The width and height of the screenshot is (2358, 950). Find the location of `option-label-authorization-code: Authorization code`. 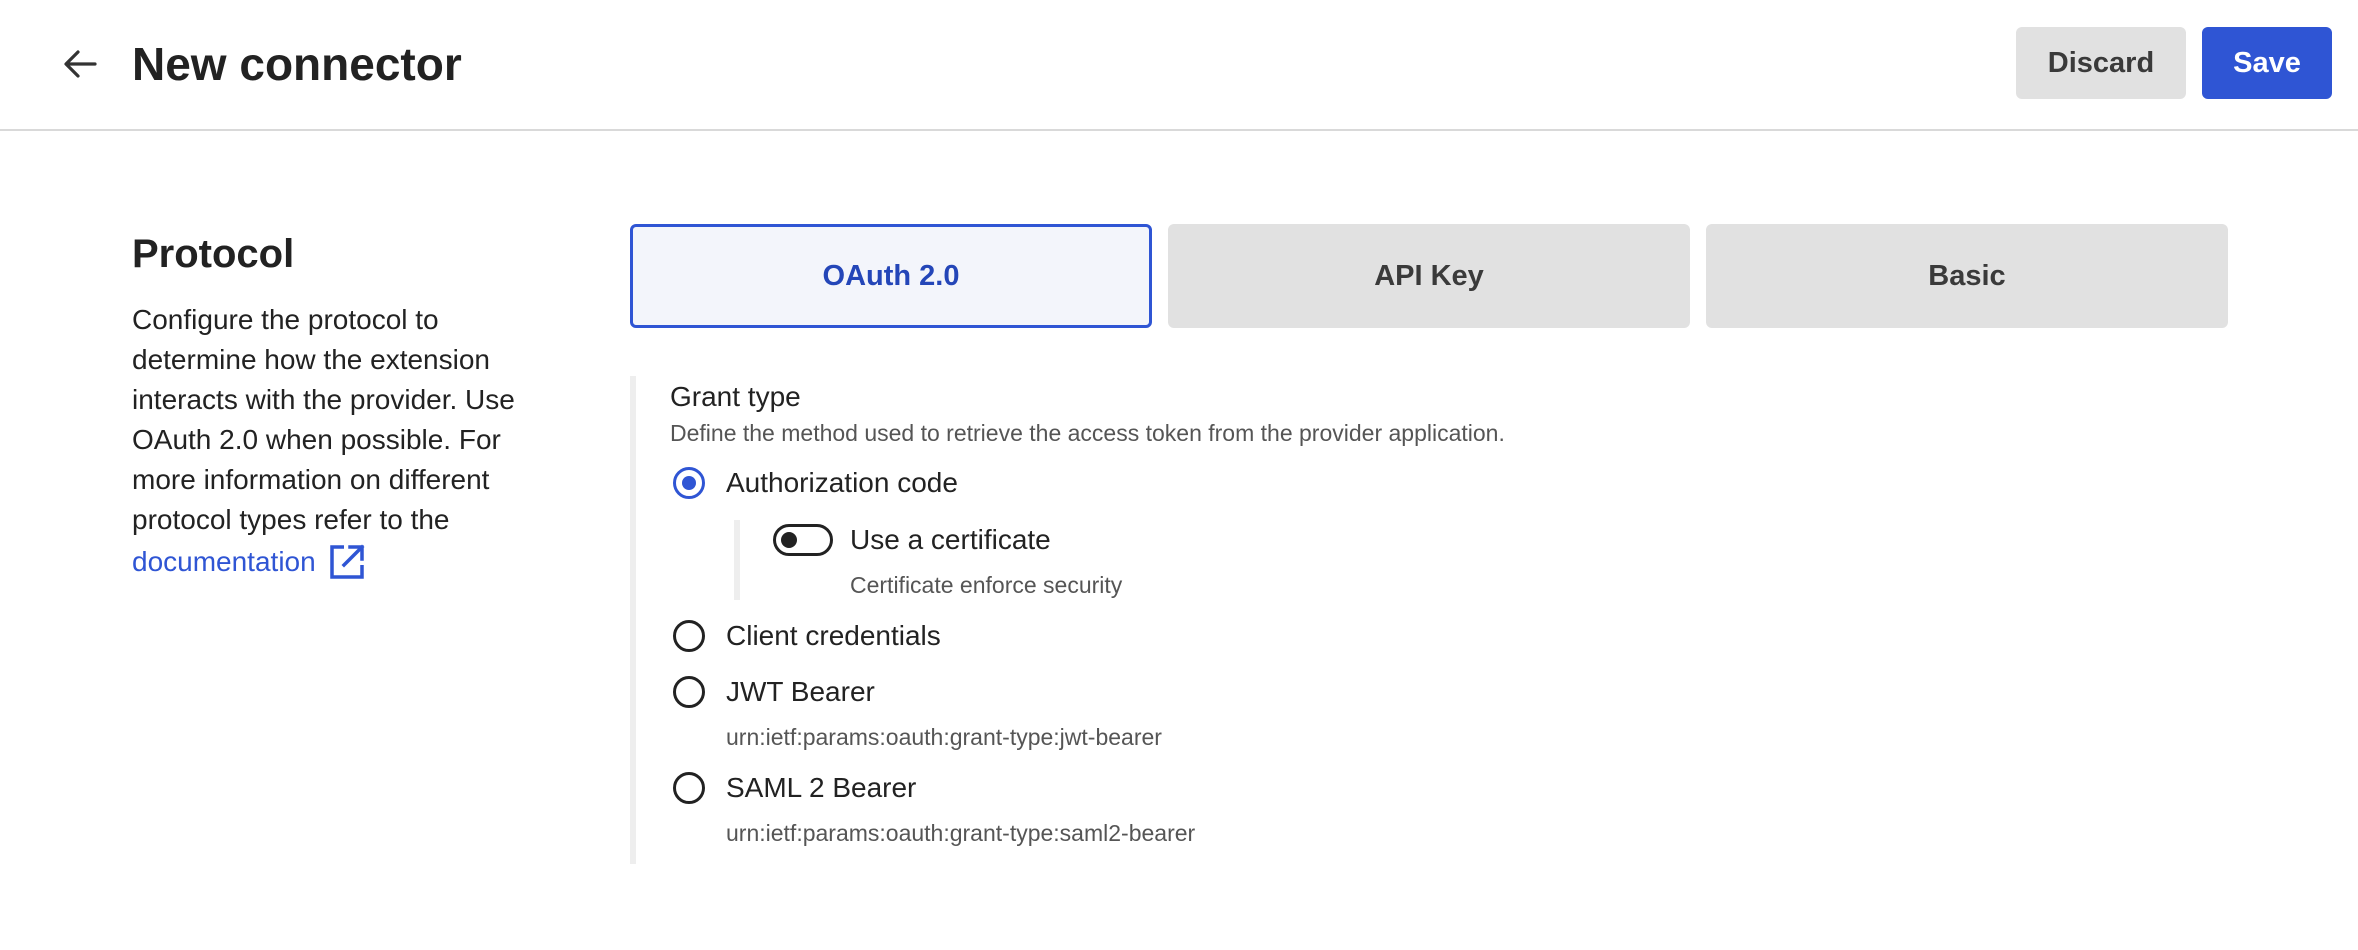

option-label-authorization-code: Authorization code is located at coordinates (842, 483).